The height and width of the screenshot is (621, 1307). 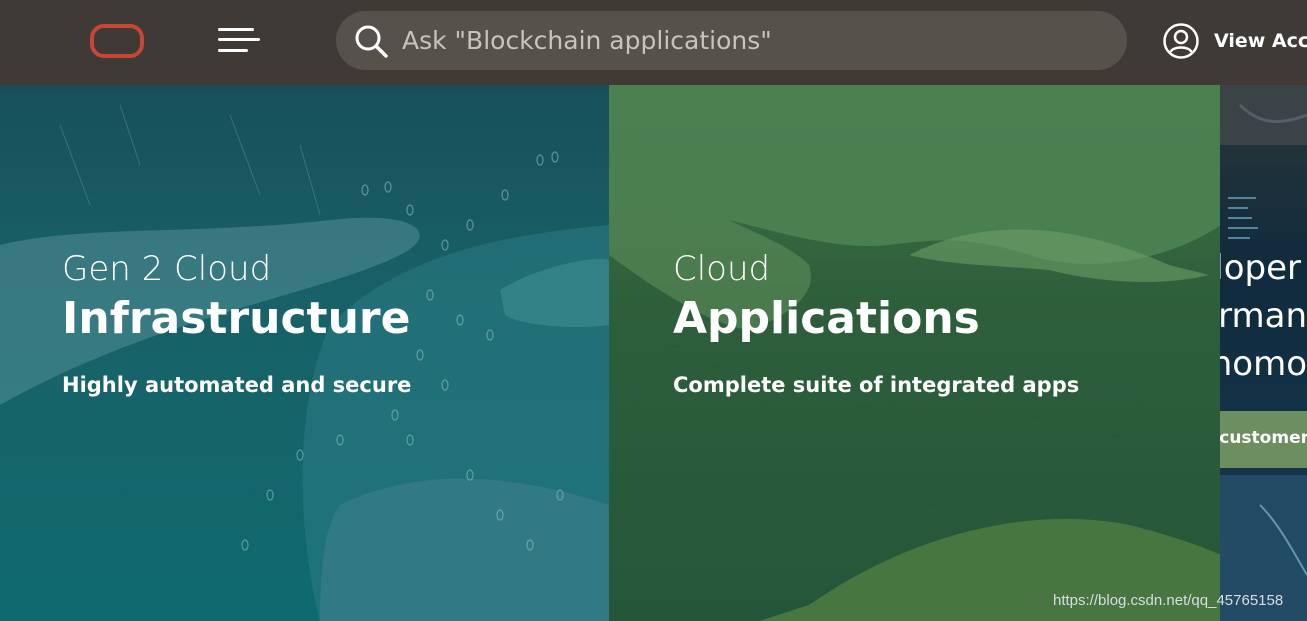 What do you see at coordinates (167, 269) in the screenshot?
I see `infrastructure-kicker: Gen 2 Cloud` at bounding box center [167, 269].